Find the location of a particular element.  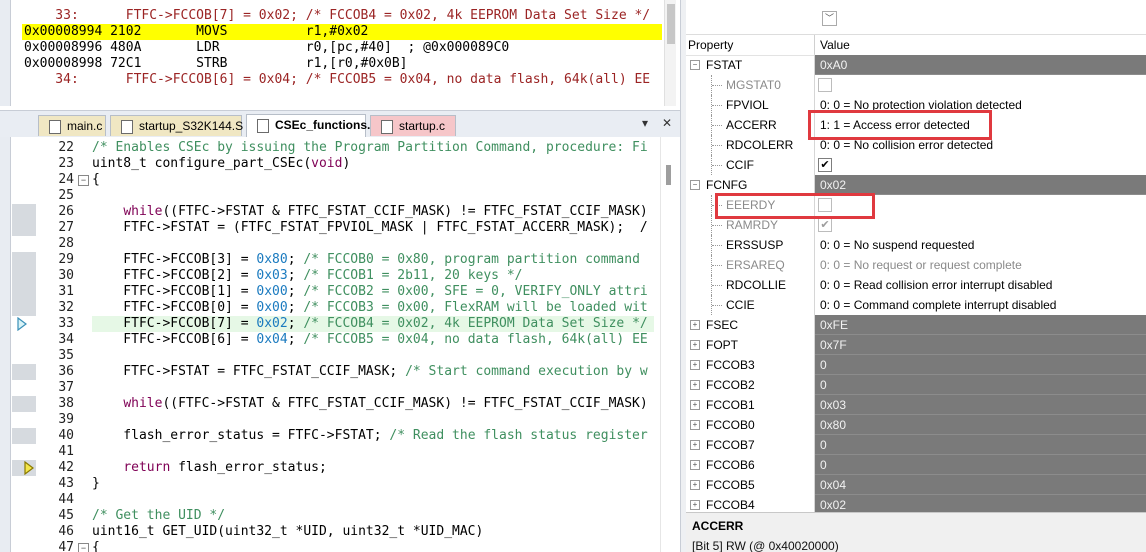

register-value: 0: 0 = No suspend requested is located at coordinates (980, 245).